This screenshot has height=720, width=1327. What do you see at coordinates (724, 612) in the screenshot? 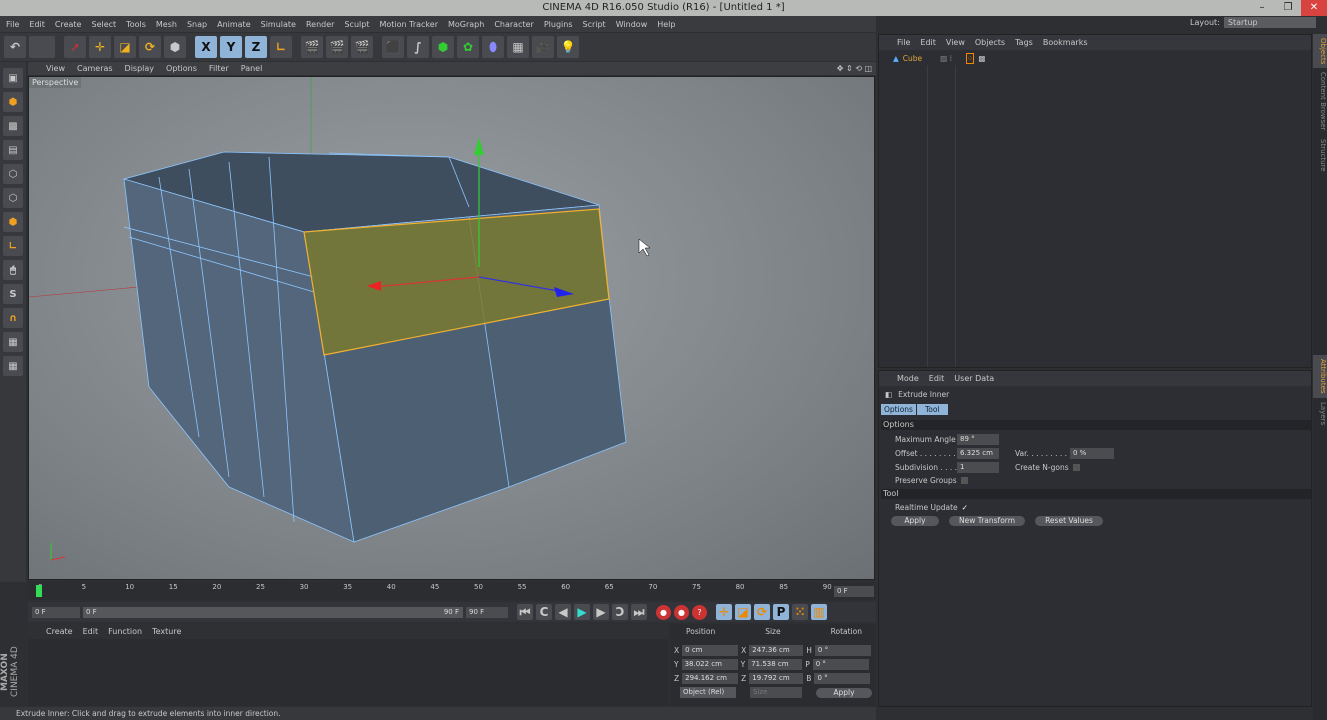
I see `key-position-icon: ✛` at bounding box center [724, 612].